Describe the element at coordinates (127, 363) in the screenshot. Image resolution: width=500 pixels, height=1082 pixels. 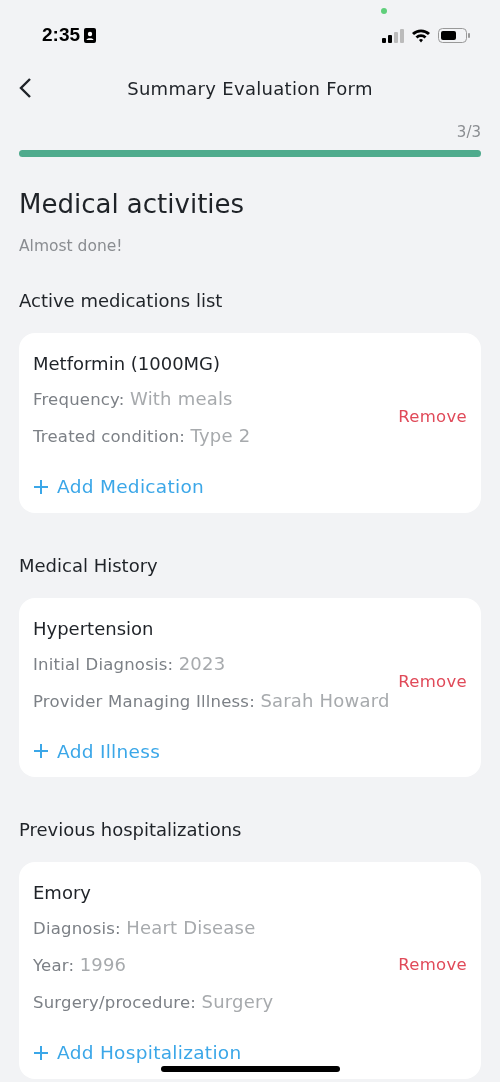
I see `card-title: Metformin (1000MG)` at that location.